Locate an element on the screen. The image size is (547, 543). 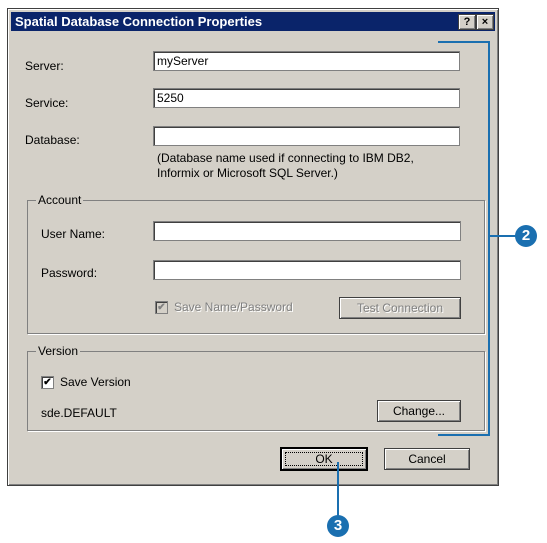
save-name-password-checkbox: ✔ is located at coordinates (161, 307).